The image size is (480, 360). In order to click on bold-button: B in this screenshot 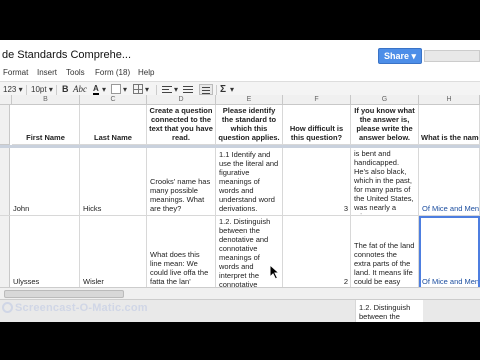, I will do `click(65, 89)`.